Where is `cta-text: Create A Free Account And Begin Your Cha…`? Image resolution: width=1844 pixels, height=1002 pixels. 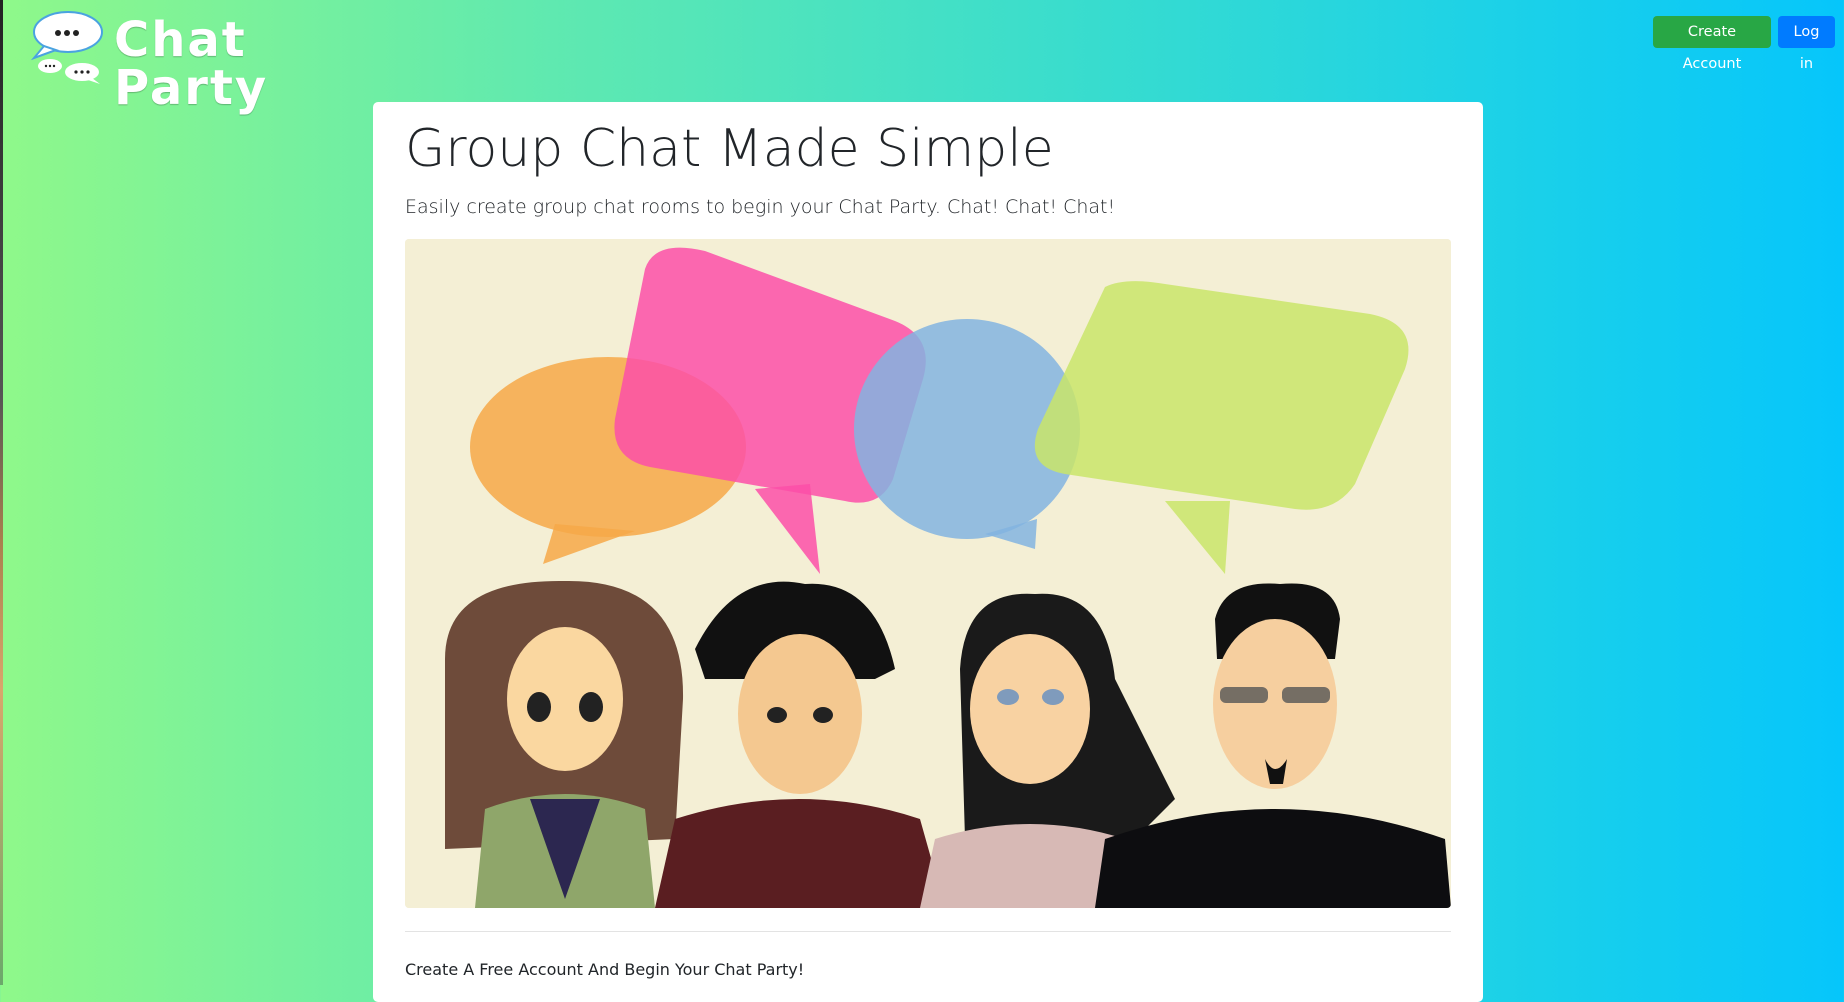
cta-text: Create A Free Account And Begin Your Cha… is located at coordinates (605, 969).